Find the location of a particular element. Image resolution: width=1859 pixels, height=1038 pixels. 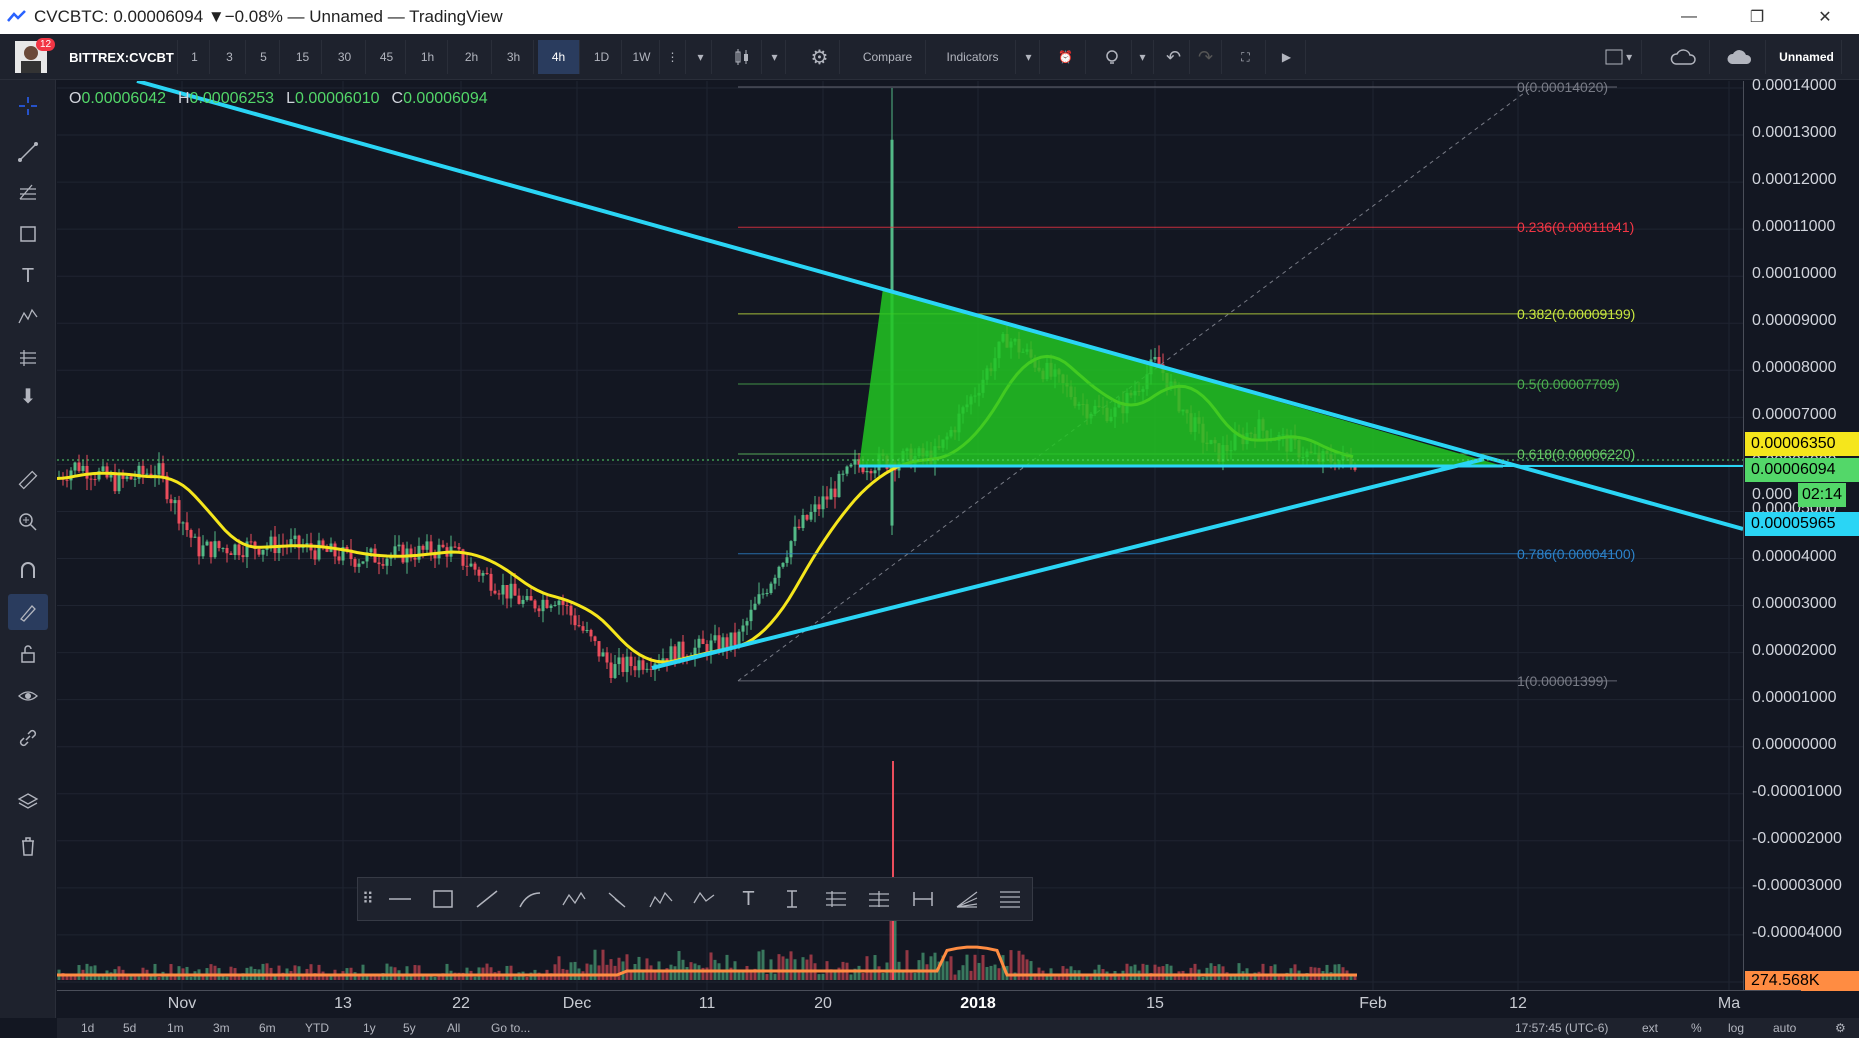

compare-button: Compare is located at coordinates (888, 57).